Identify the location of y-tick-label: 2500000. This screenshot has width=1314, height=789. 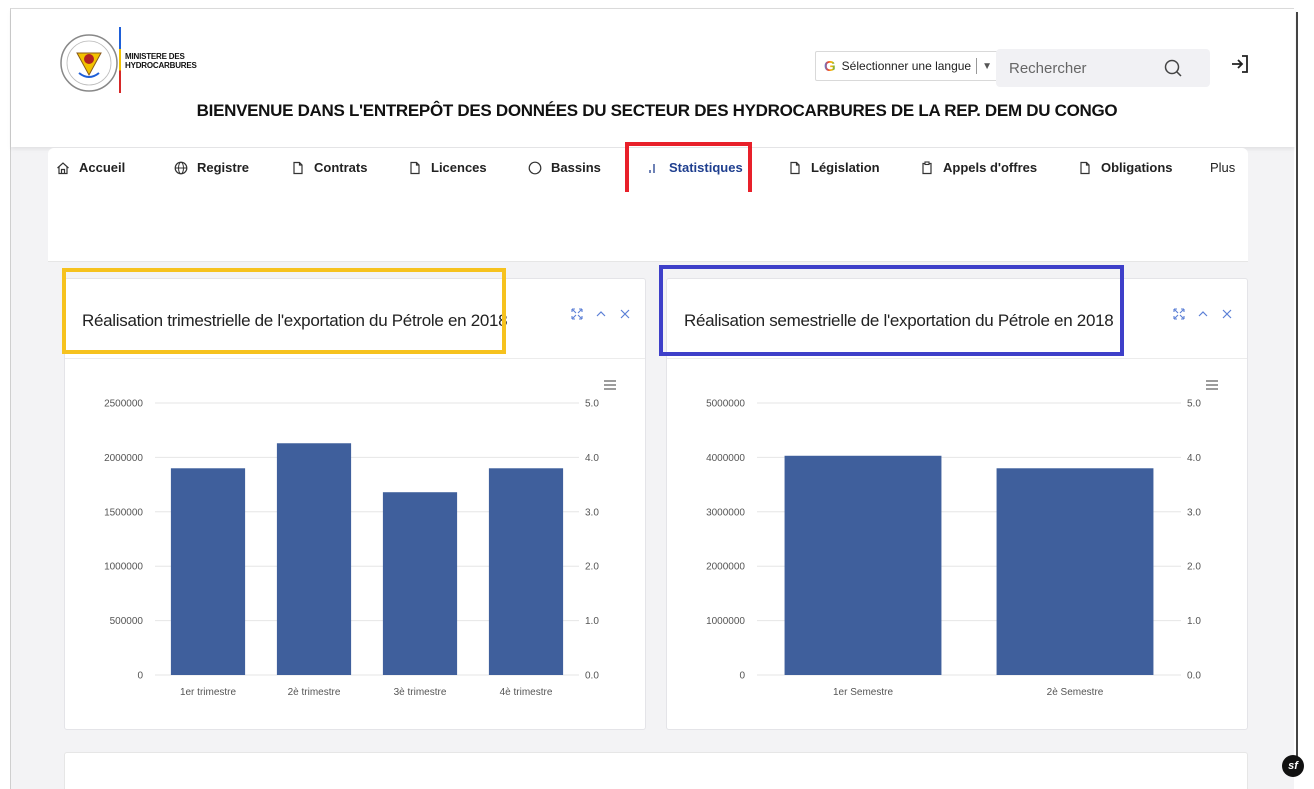
(123, 404).